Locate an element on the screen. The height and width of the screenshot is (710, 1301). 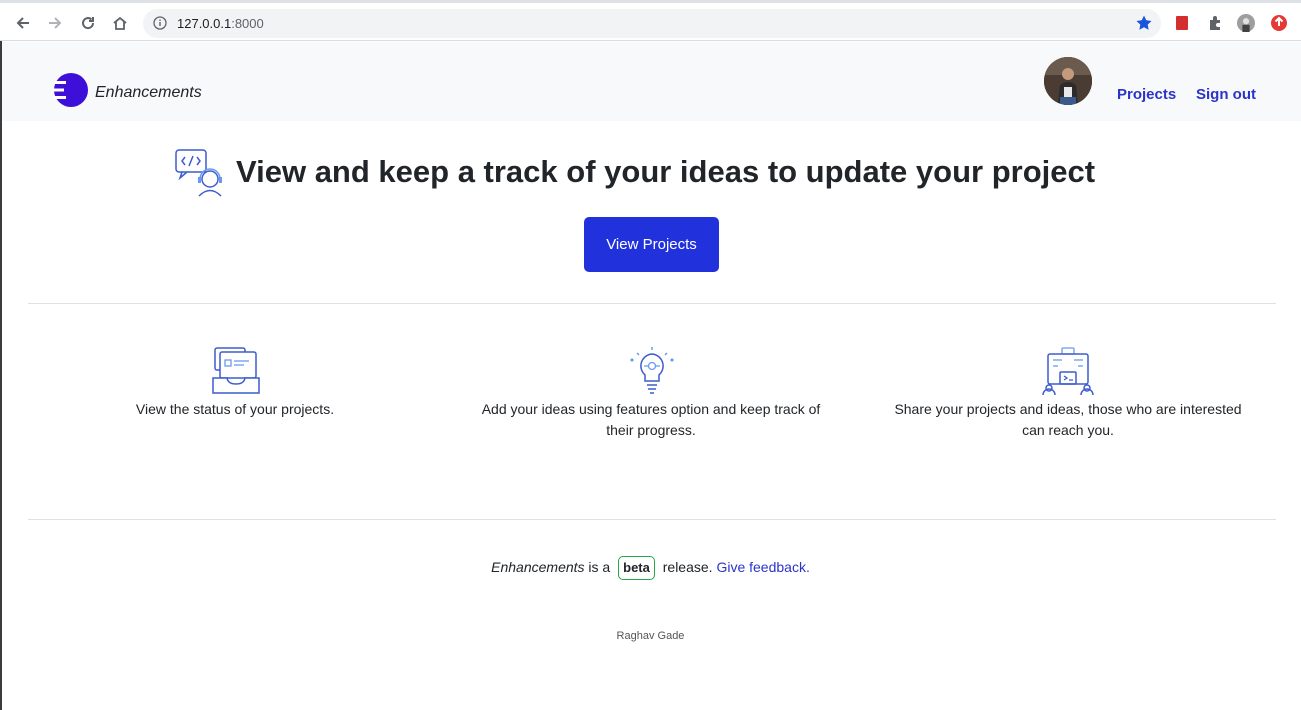
site-info-icon is located at coordinates (160, 25).